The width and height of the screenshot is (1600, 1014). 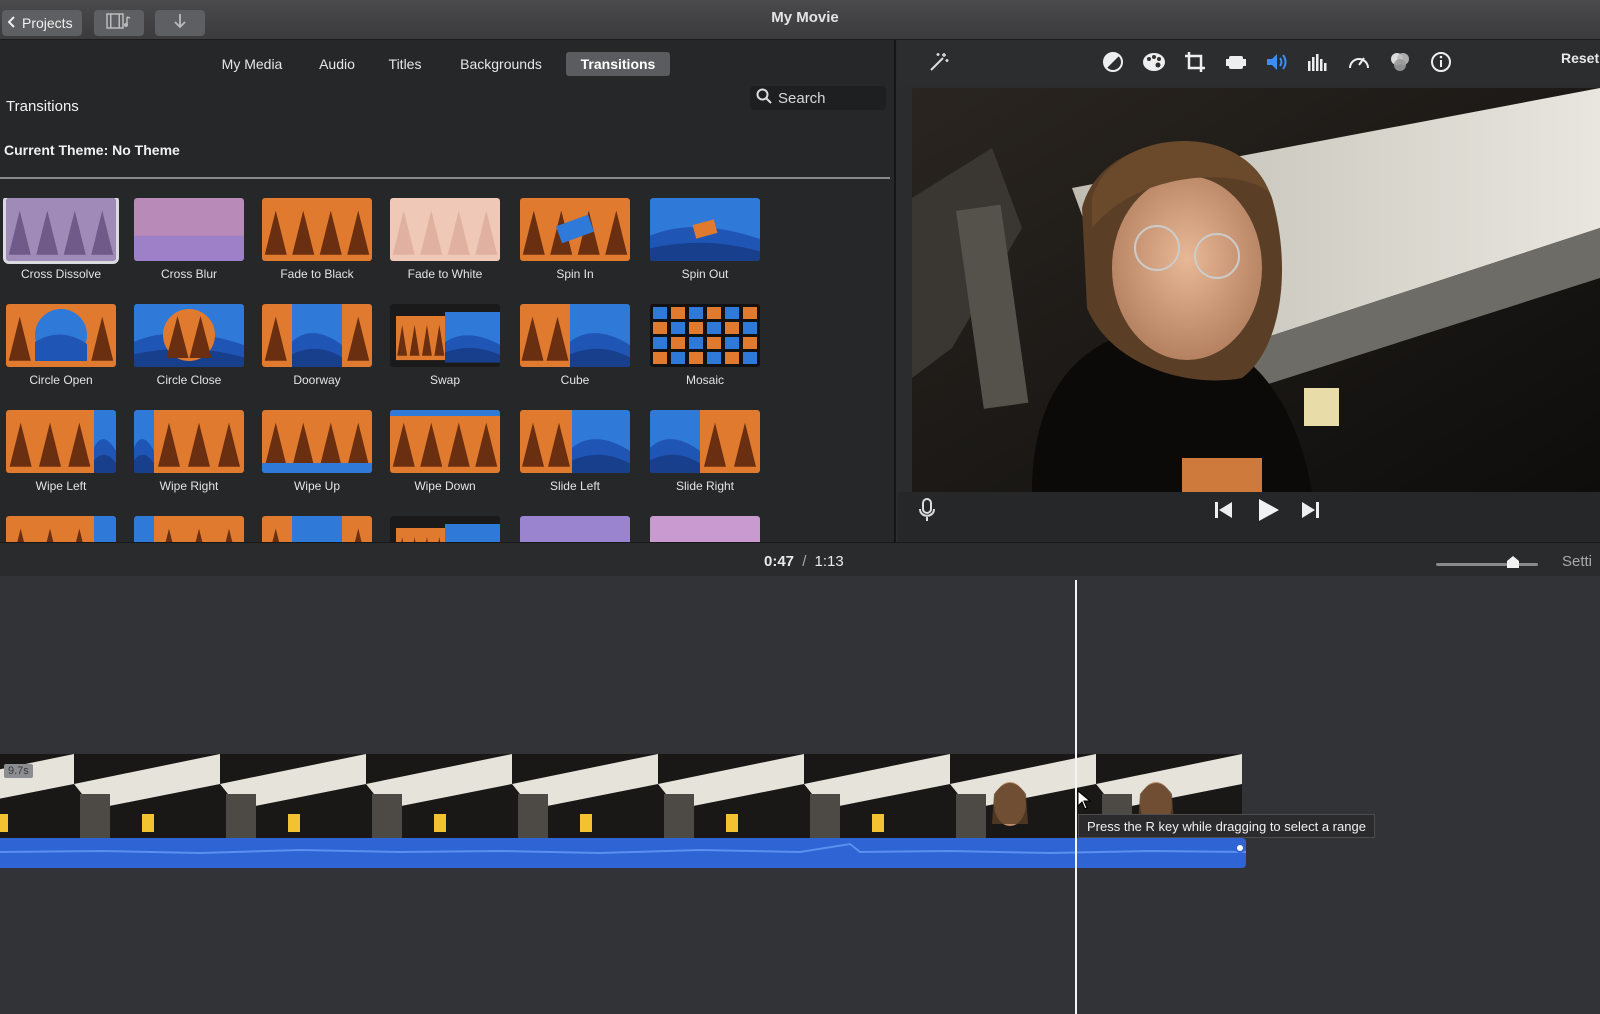 I want to click on transition-circle-open: Circle Open, so click(x=61, y=345).